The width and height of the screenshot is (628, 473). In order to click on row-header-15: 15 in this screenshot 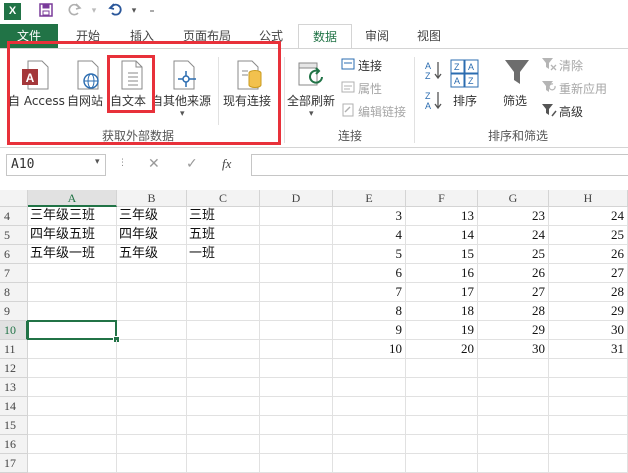, I will do `click(14, 425)`.